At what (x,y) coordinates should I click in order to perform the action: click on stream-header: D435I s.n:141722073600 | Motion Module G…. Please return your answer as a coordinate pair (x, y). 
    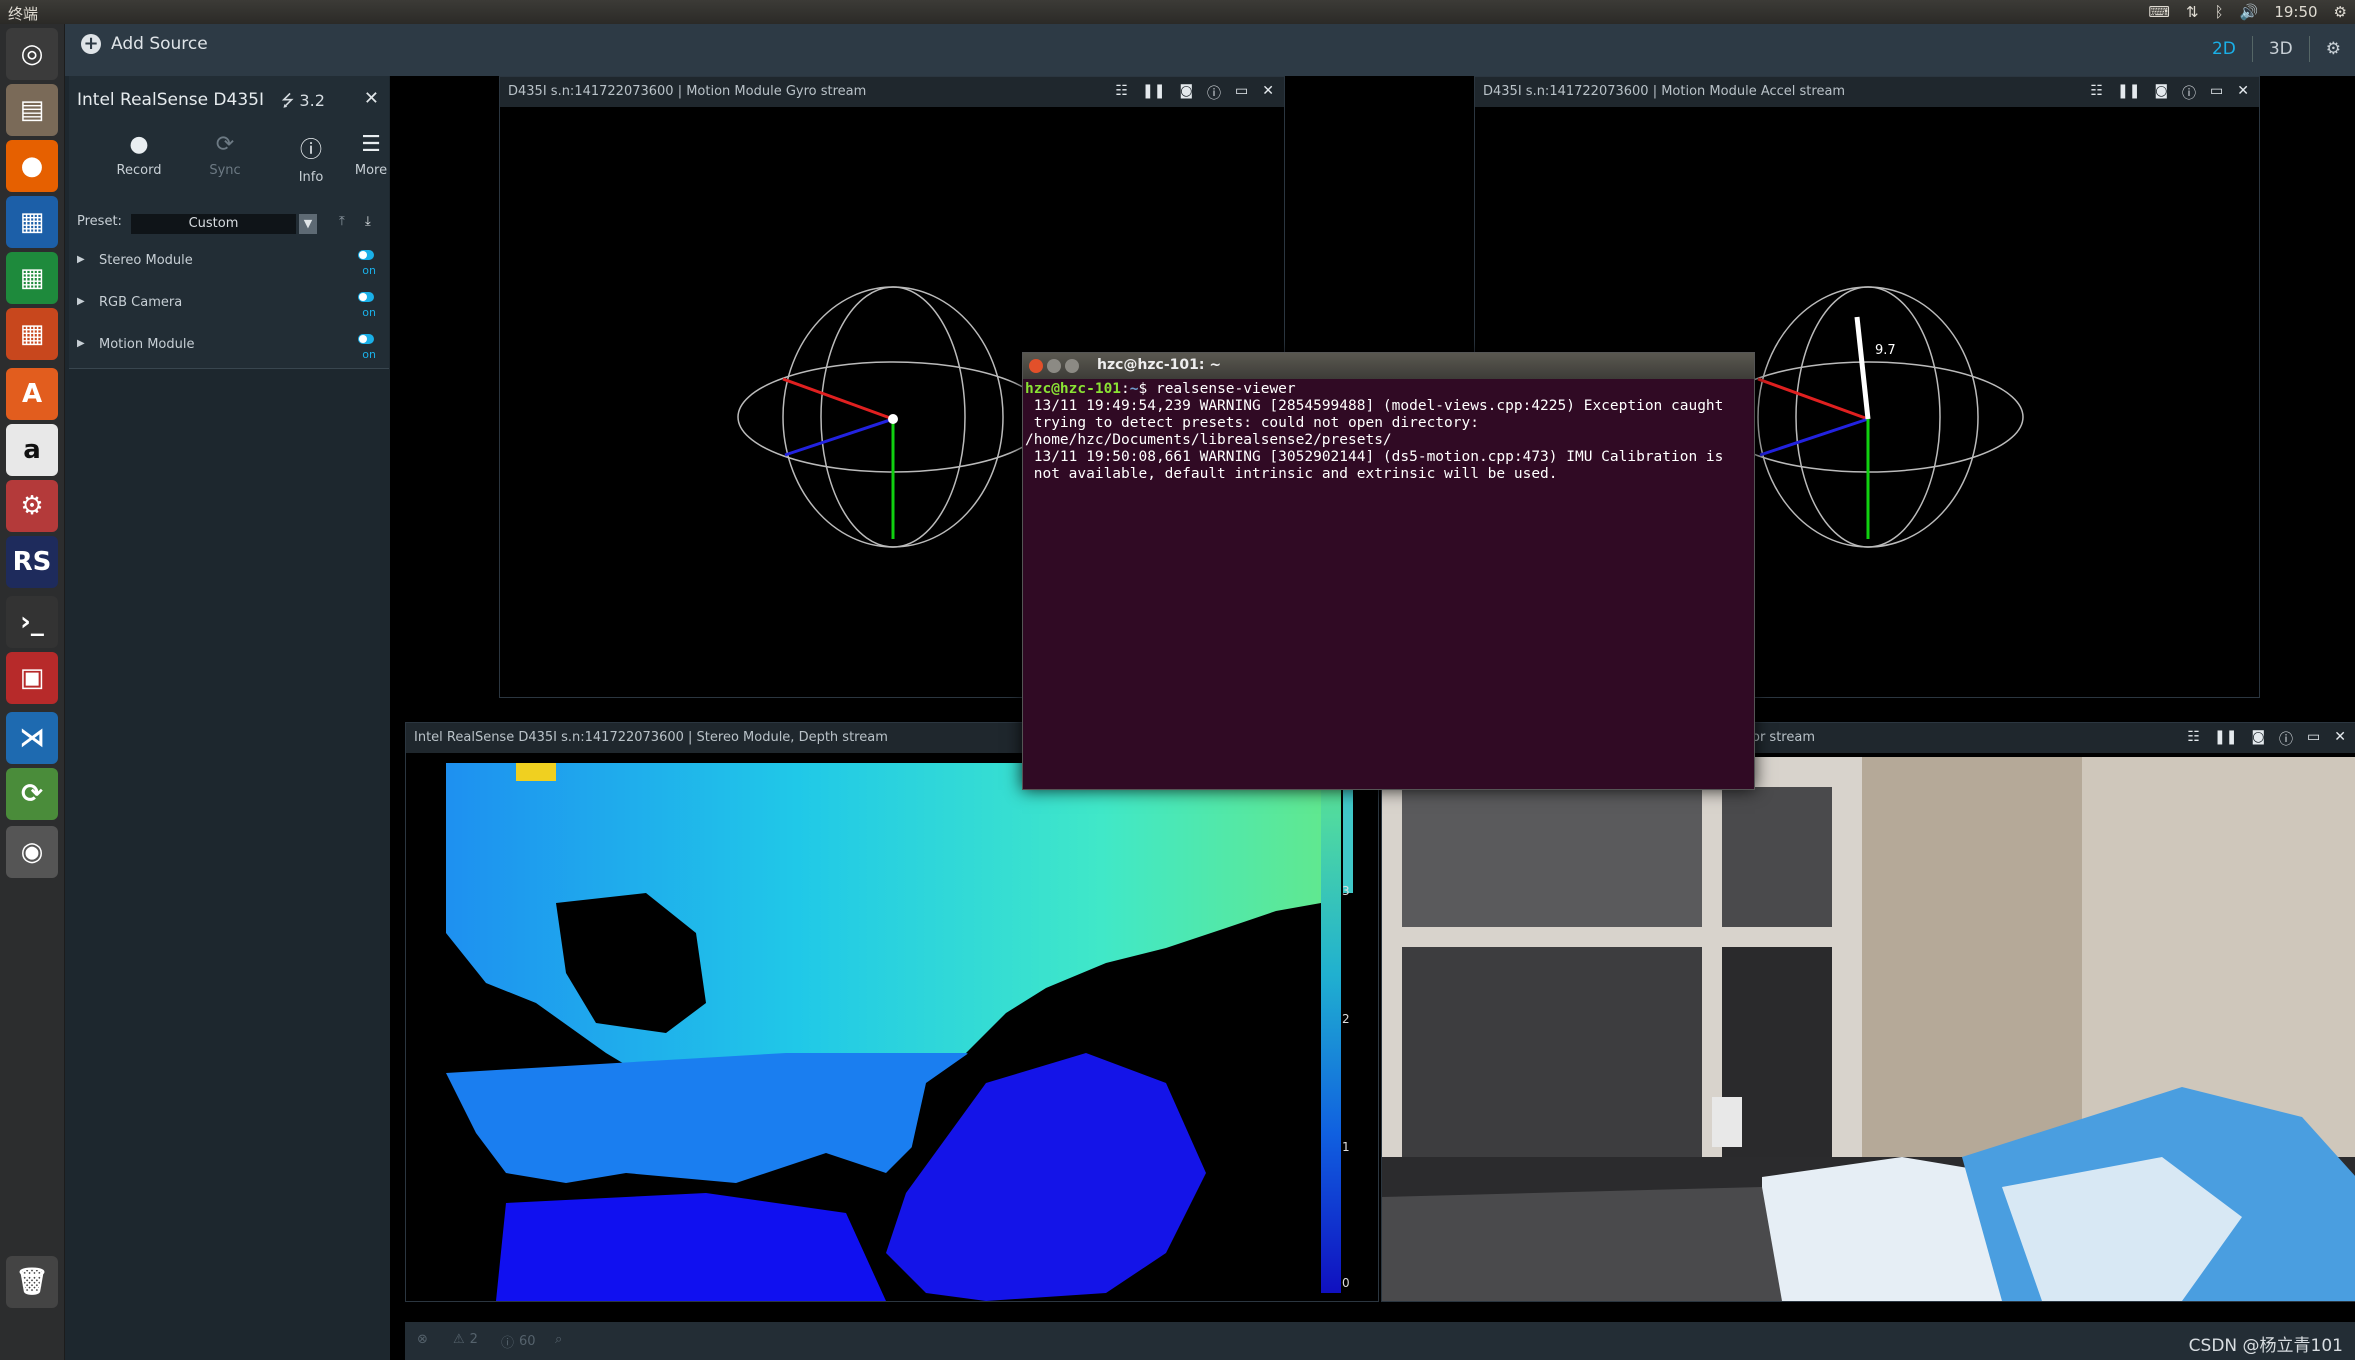
    Looking at the image, I should click on (892, 92).